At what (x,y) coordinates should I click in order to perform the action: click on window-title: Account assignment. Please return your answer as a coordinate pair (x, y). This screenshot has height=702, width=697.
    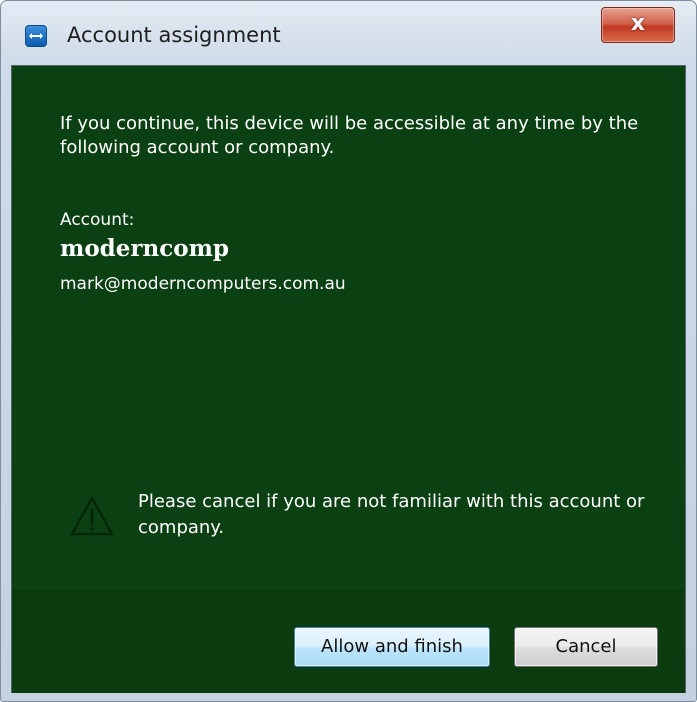
    Looking at the image, I should click on (174, 35).